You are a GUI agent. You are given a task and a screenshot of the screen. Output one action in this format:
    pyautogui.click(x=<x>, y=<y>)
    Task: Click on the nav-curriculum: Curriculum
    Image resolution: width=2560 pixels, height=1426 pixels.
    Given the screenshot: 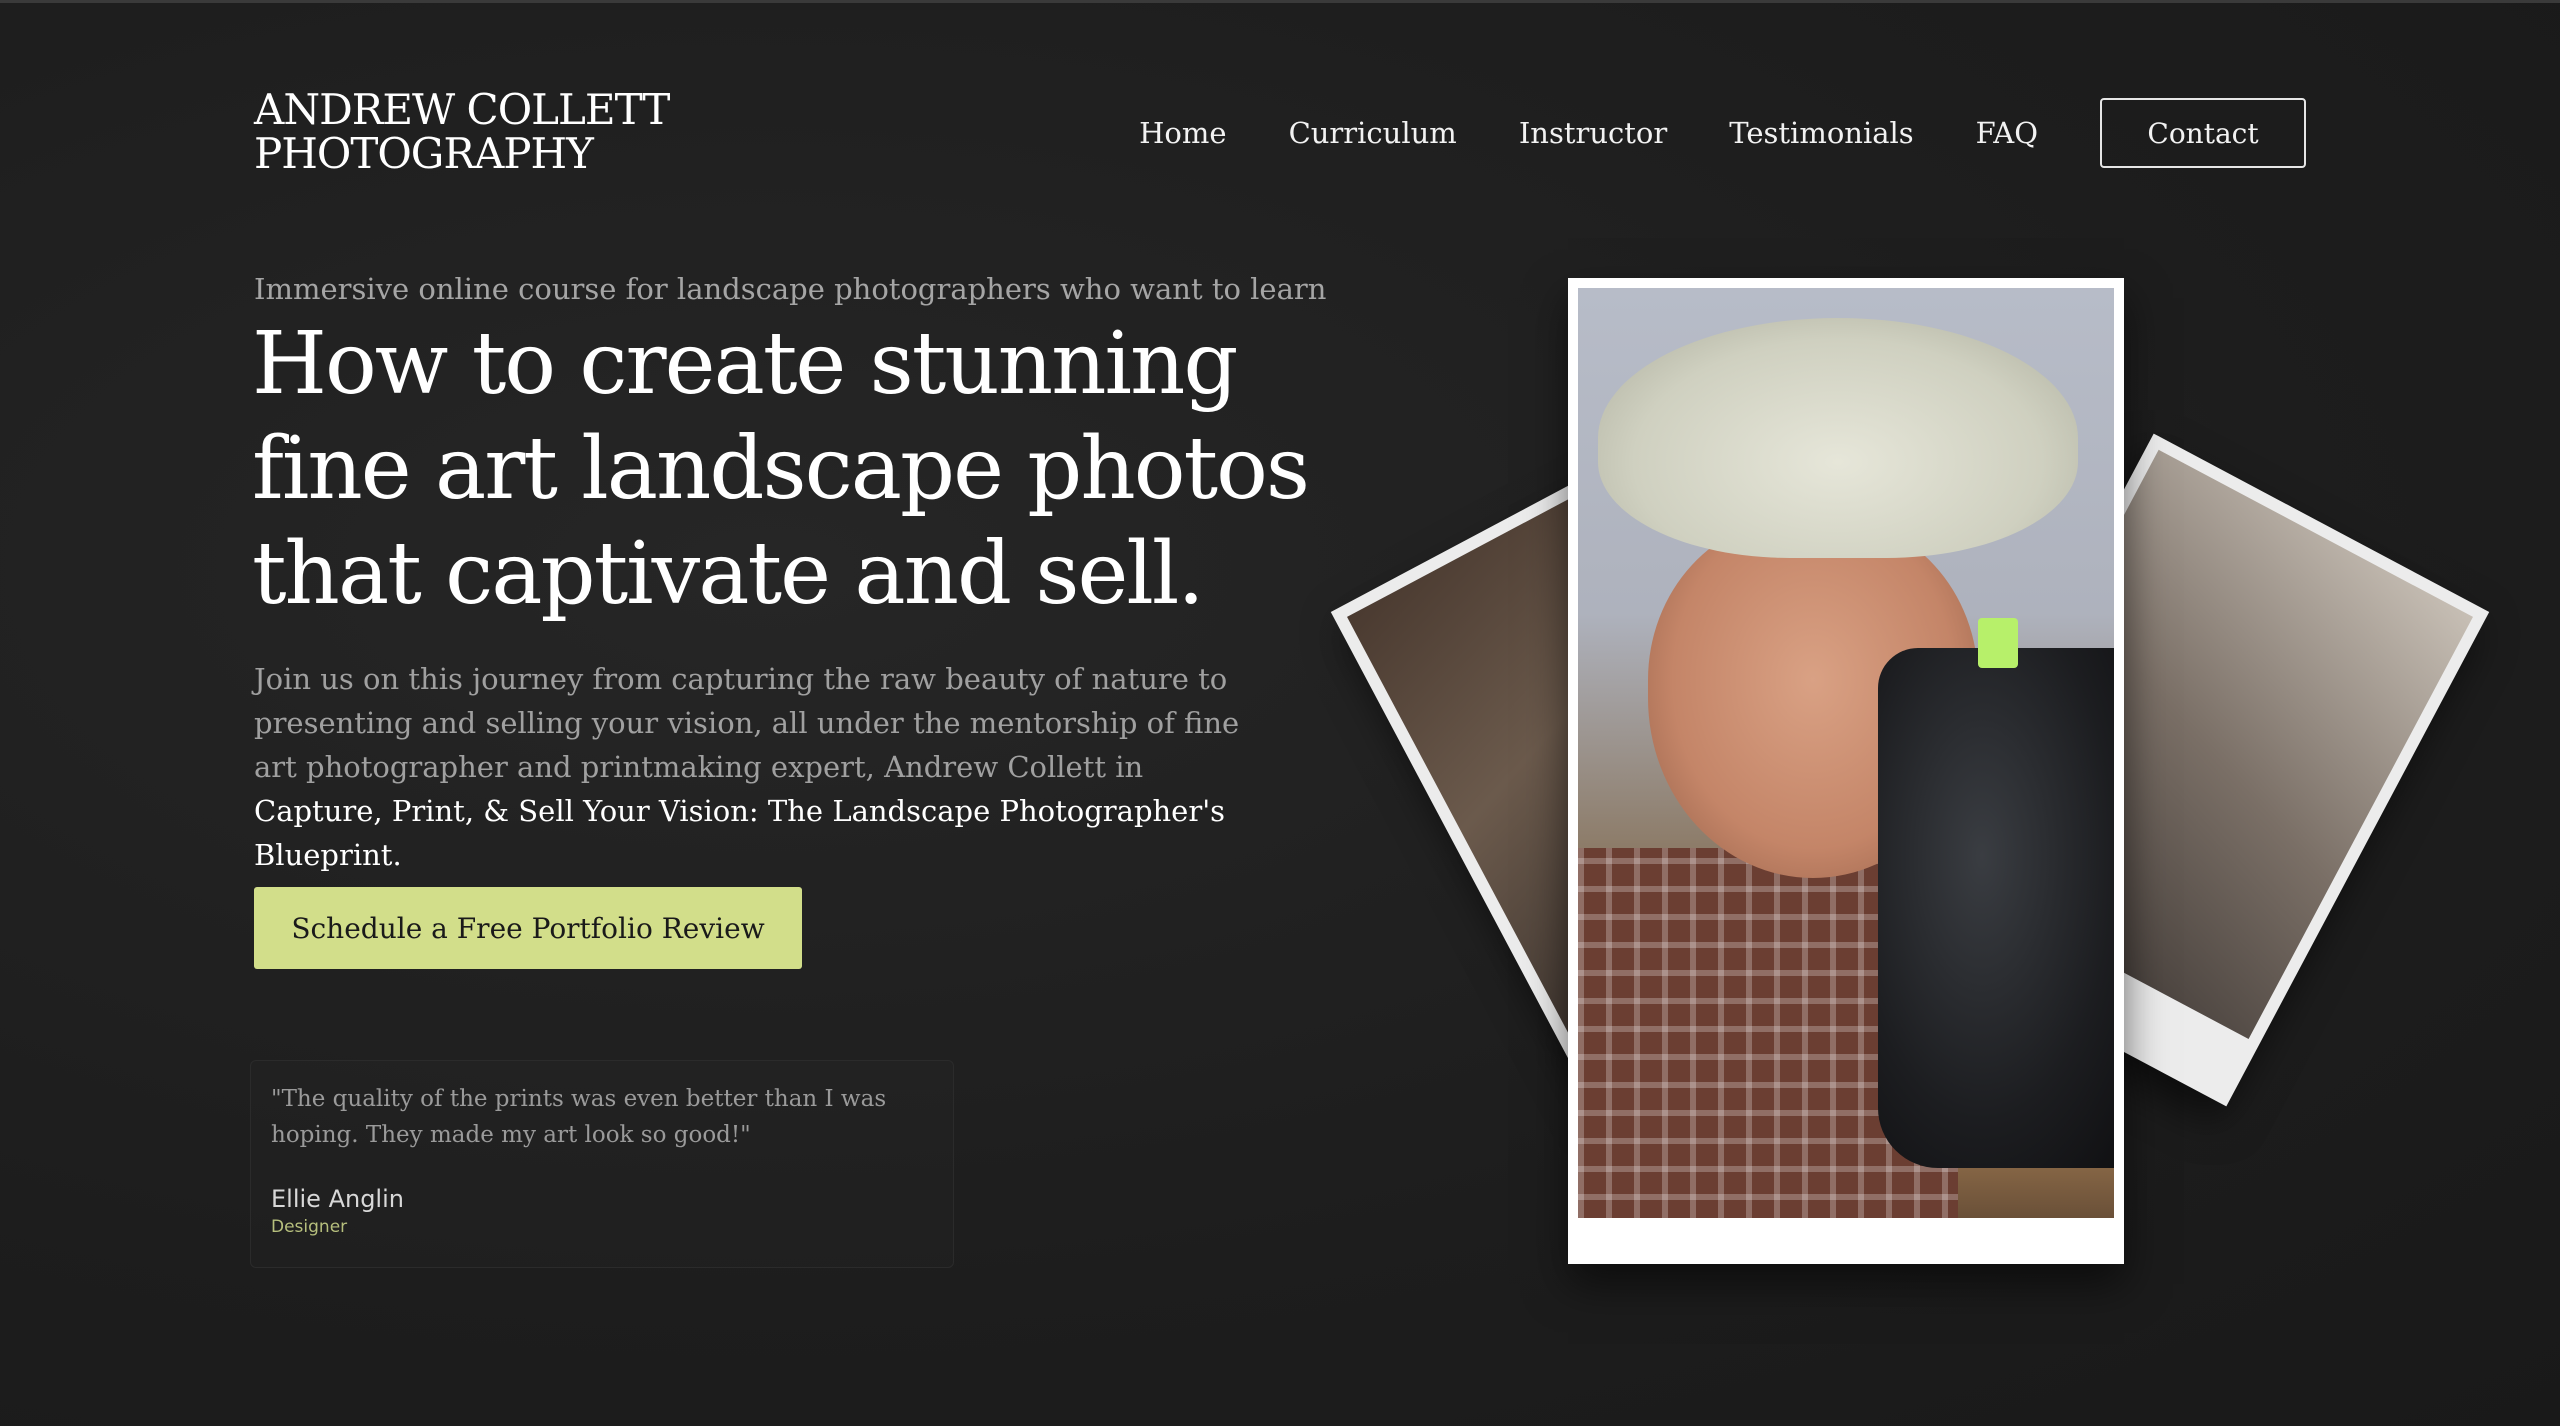 What is the action you would take?
    pyautogui.click(x=1373, y=133)
    